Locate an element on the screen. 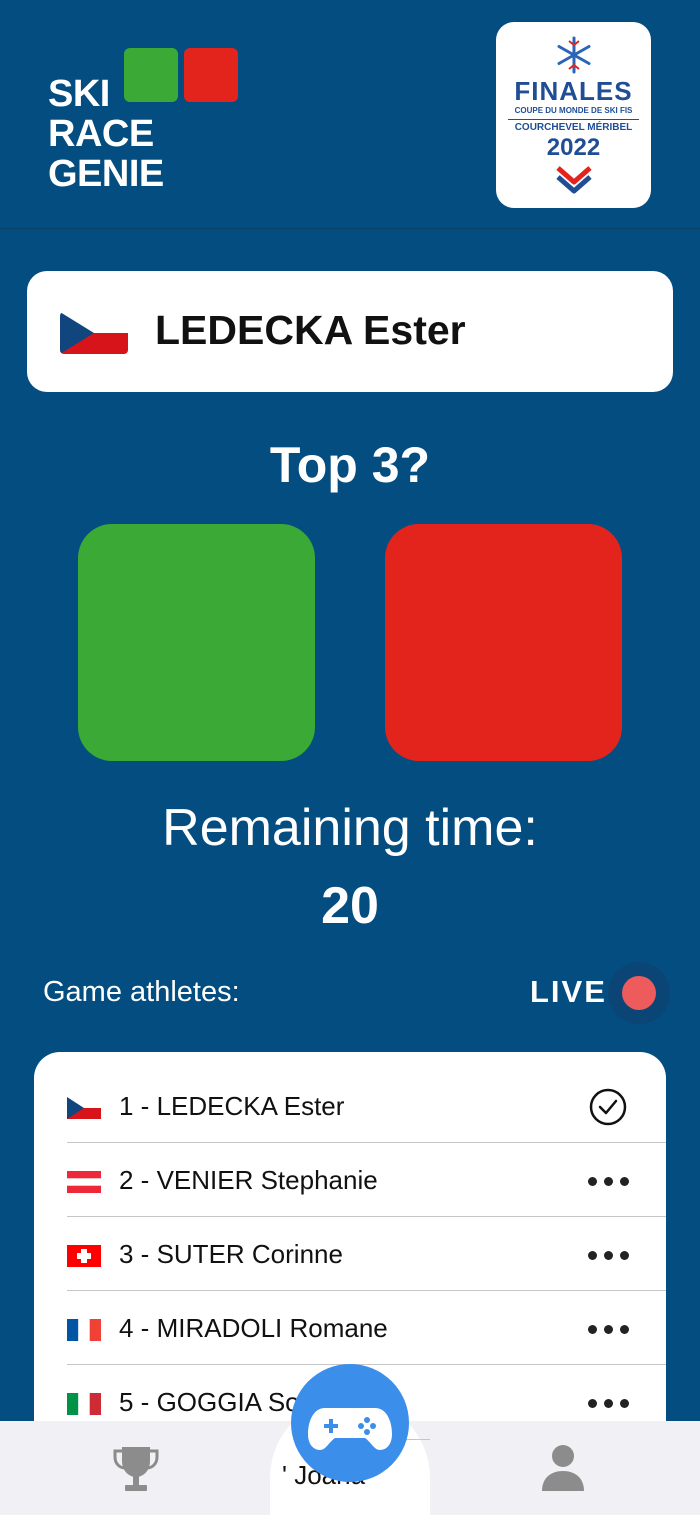 Image resolution: width=700 pixels, height=1515 pixels. live-indicator is located at coordinates (639, 993).